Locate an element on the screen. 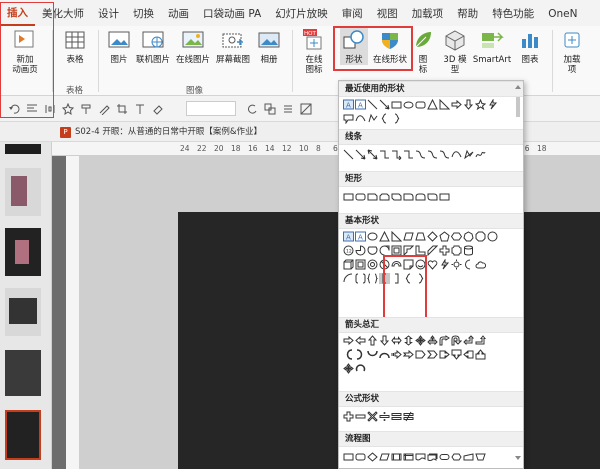 This screenshot has height=469, width=600. cloud-shape is located at coordinates (480, 264).